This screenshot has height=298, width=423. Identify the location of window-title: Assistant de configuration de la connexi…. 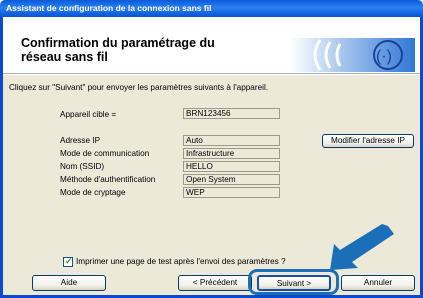
(109, 8).